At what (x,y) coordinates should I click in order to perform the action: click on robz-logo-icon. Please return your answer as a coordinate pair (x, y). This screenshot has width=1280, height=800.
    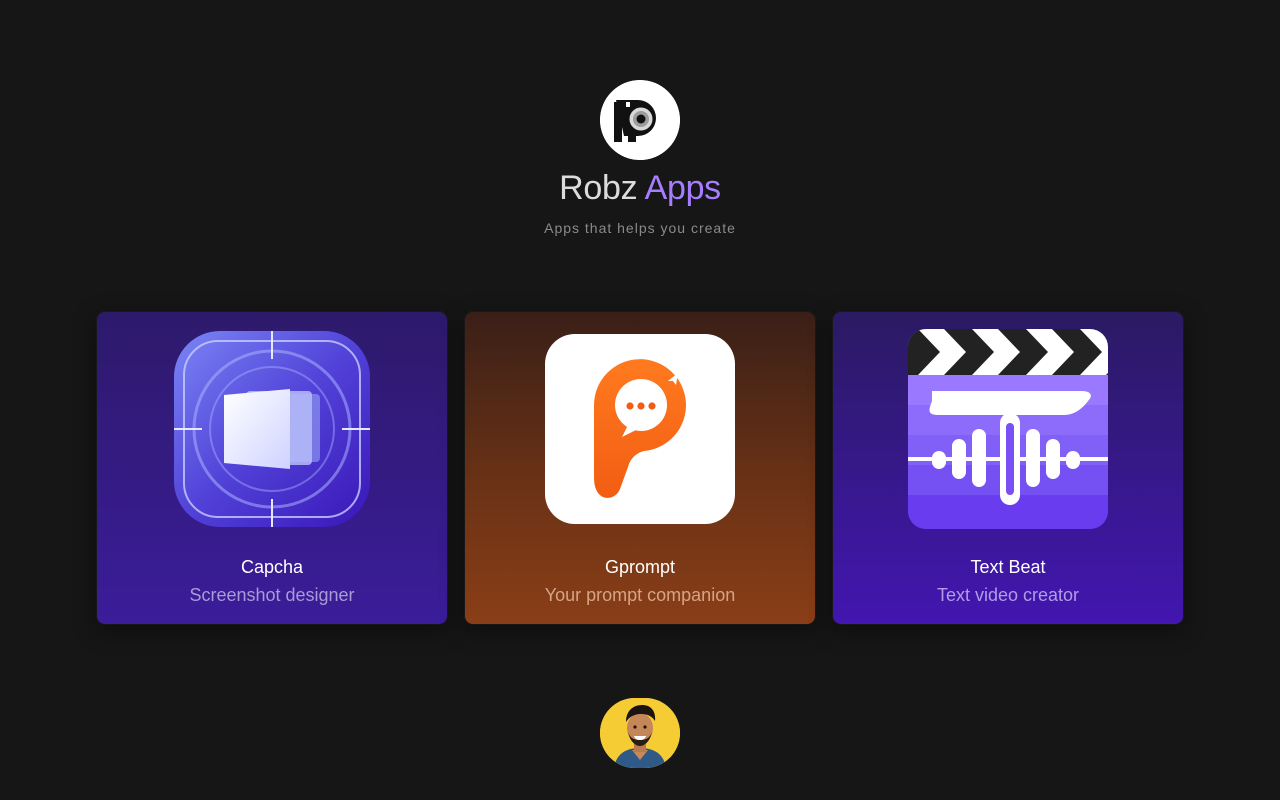
    Looking at the image, I should click on (640, 120).